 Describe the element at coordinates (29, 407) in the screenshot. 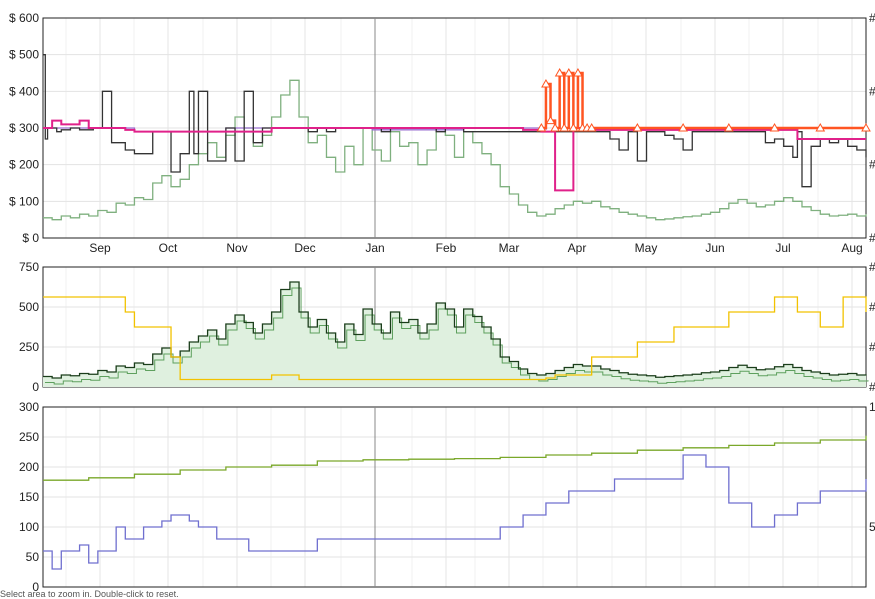

I see `y-tick-label: 300` at that location.